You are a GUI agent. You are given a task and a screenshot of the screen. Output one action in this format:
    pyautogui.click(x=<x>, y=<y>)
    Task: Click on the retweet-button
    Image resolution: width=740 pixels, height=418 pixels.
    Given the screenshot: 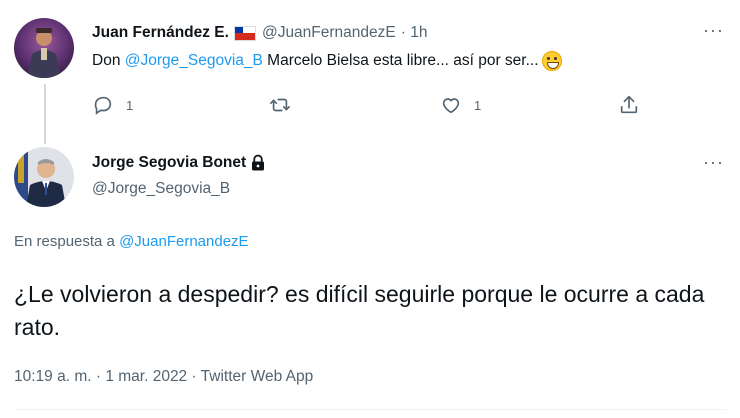 What is the action you would take?
    pyautogui.click(x=280, y=105)
    